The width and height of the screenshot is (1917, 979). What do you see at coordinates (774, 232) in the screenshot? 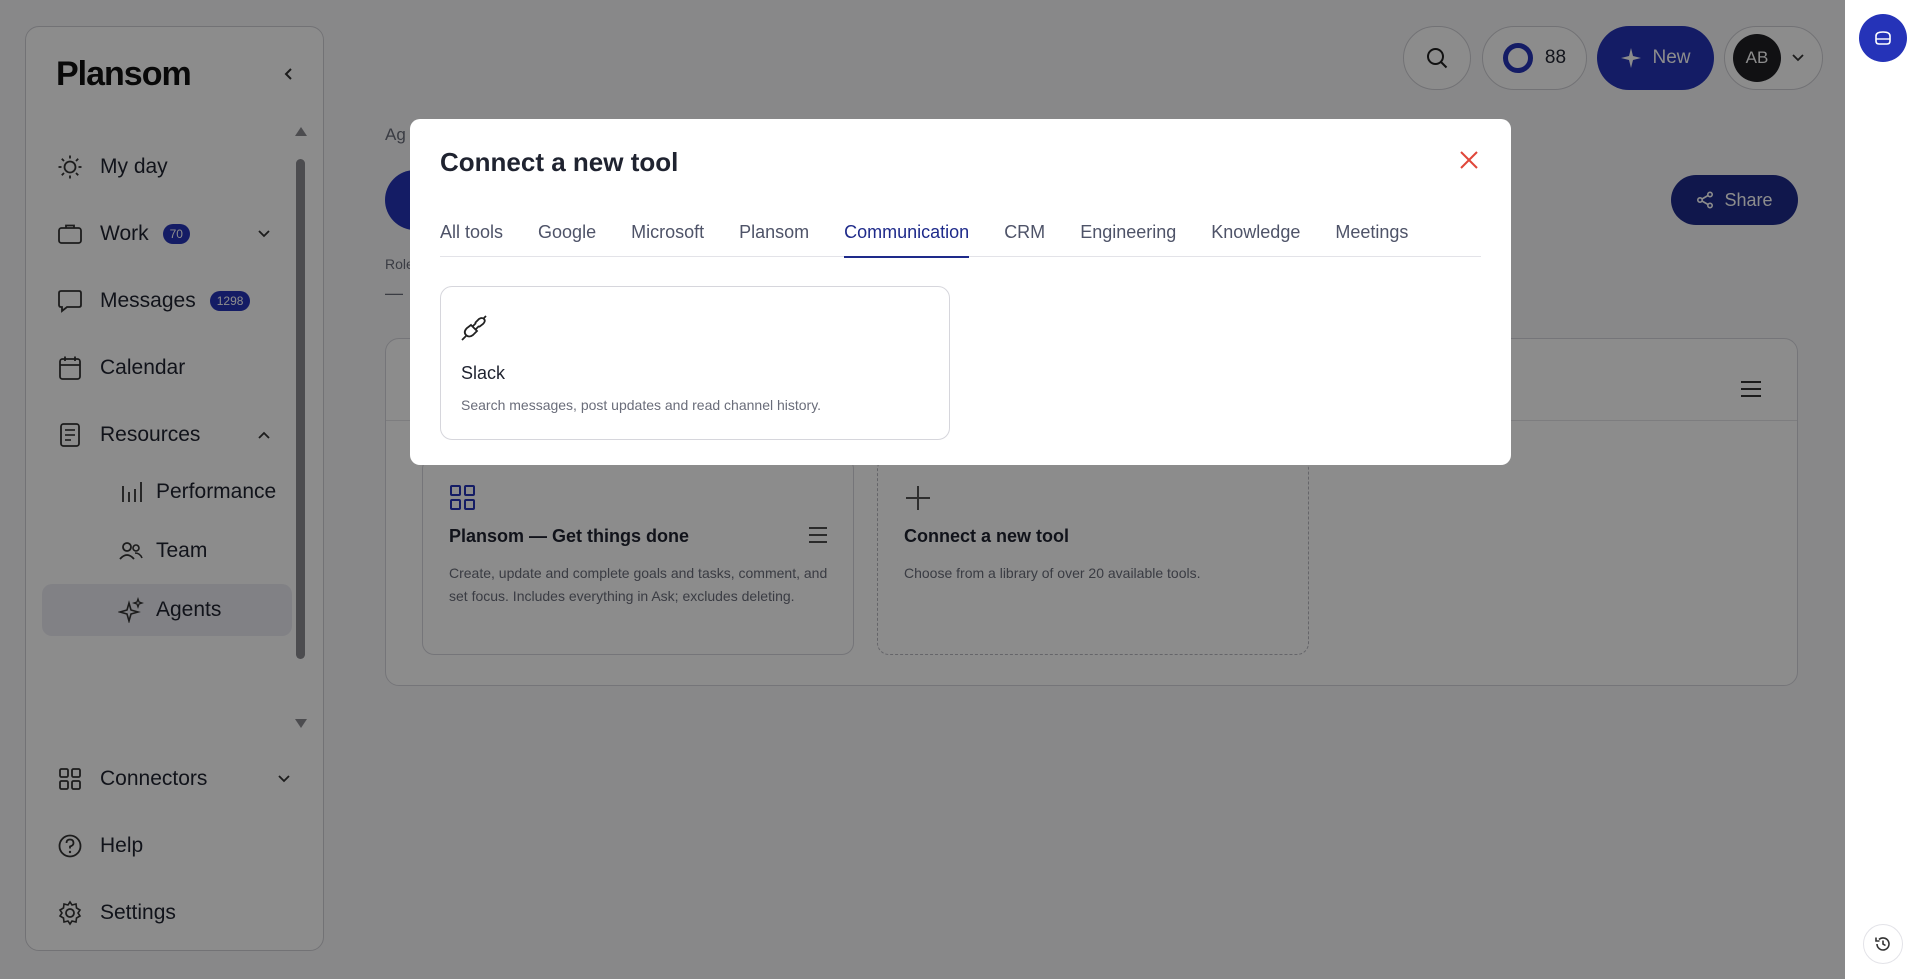
I see `tab-plansom: Plansom` at bounding box center [774, 232].